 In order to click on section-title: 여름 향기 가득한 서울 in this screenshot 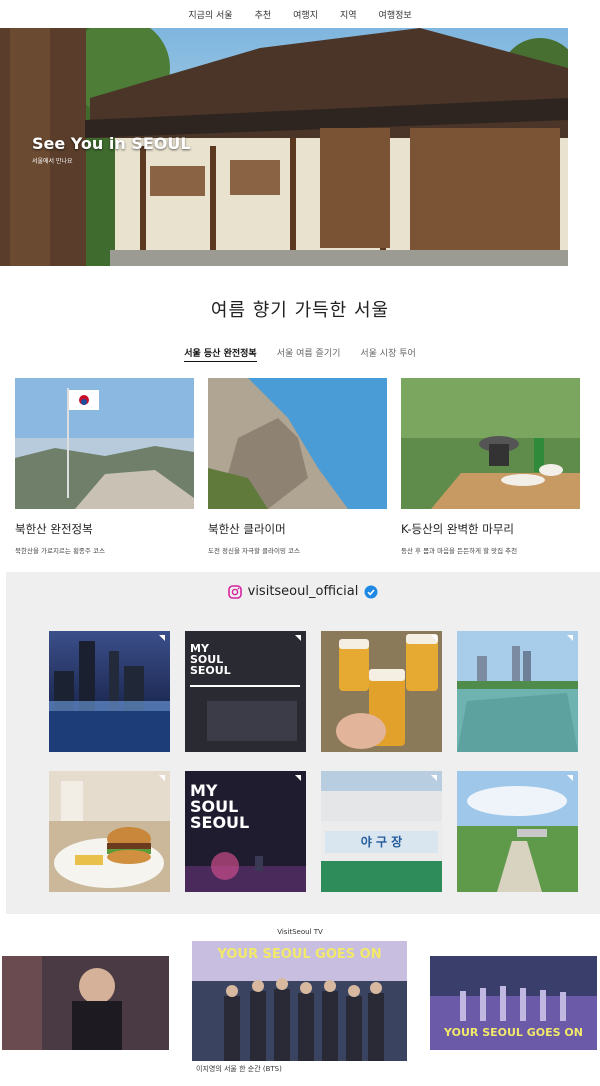, I will do `click(300, 310)`.